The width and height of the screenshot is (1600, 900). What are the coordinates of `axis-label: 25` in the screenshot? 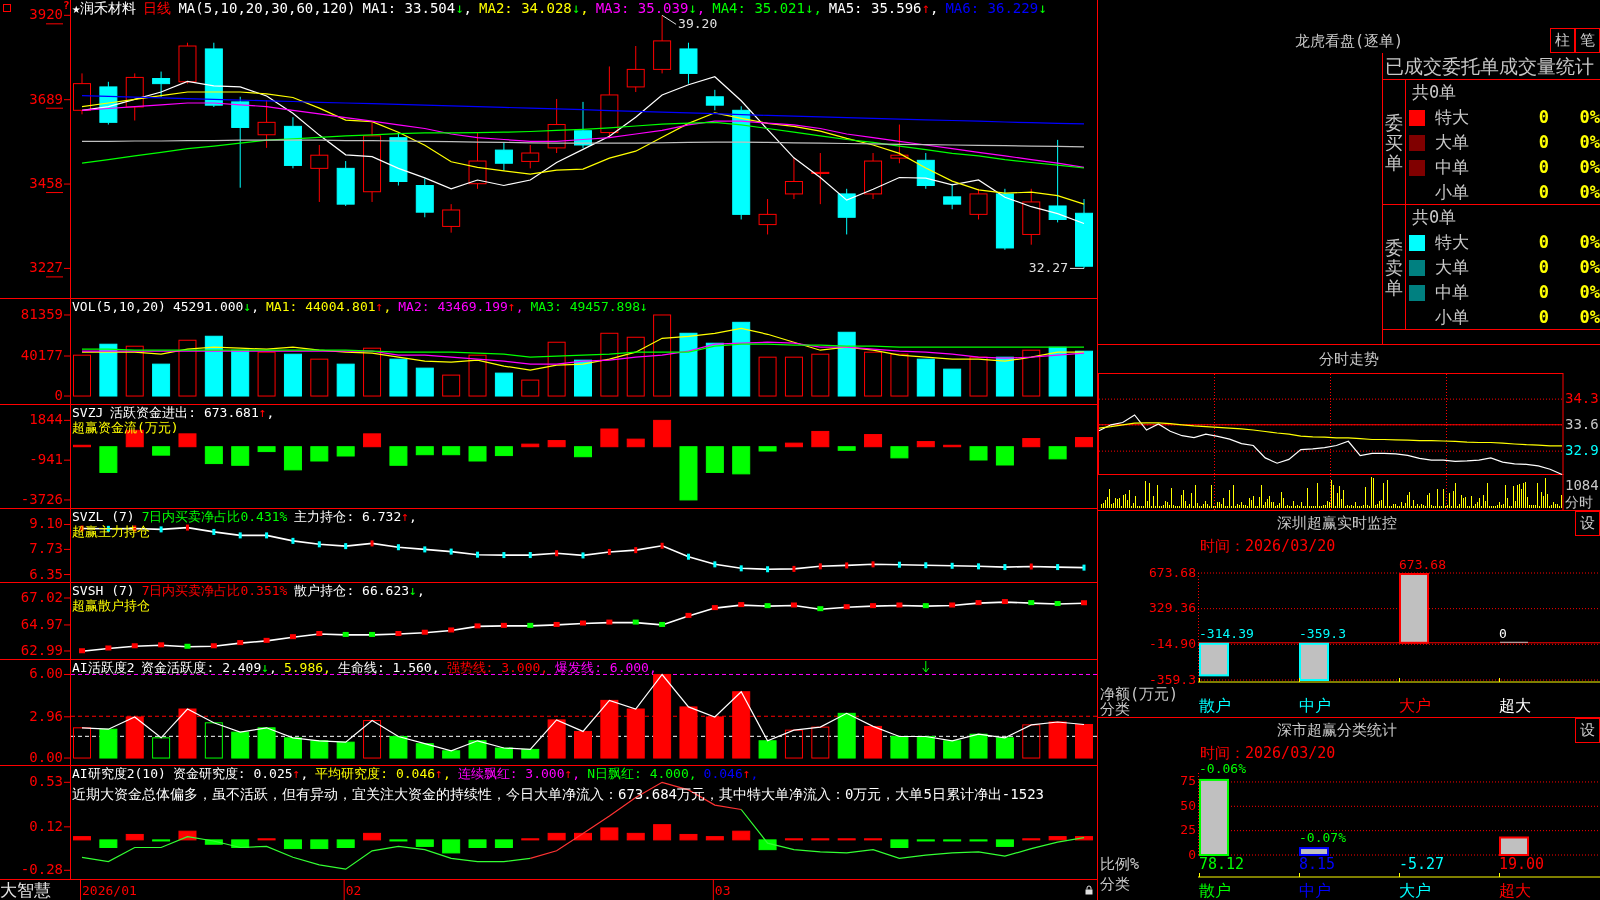 It's located at (1188, 830).